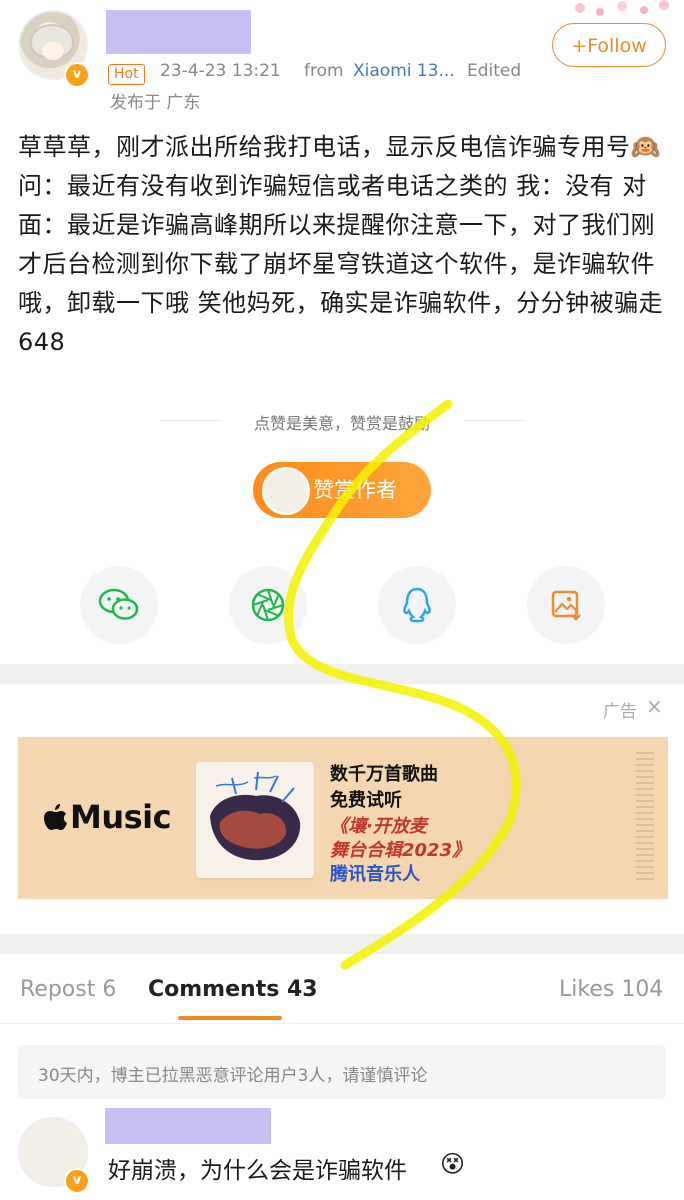 The image size is (684, 1200). What do you see at coordinates (375, 874) in the screenshot?
I see `ad-sponsor: 腾讯音乐人` at bounding box center [375, 874].